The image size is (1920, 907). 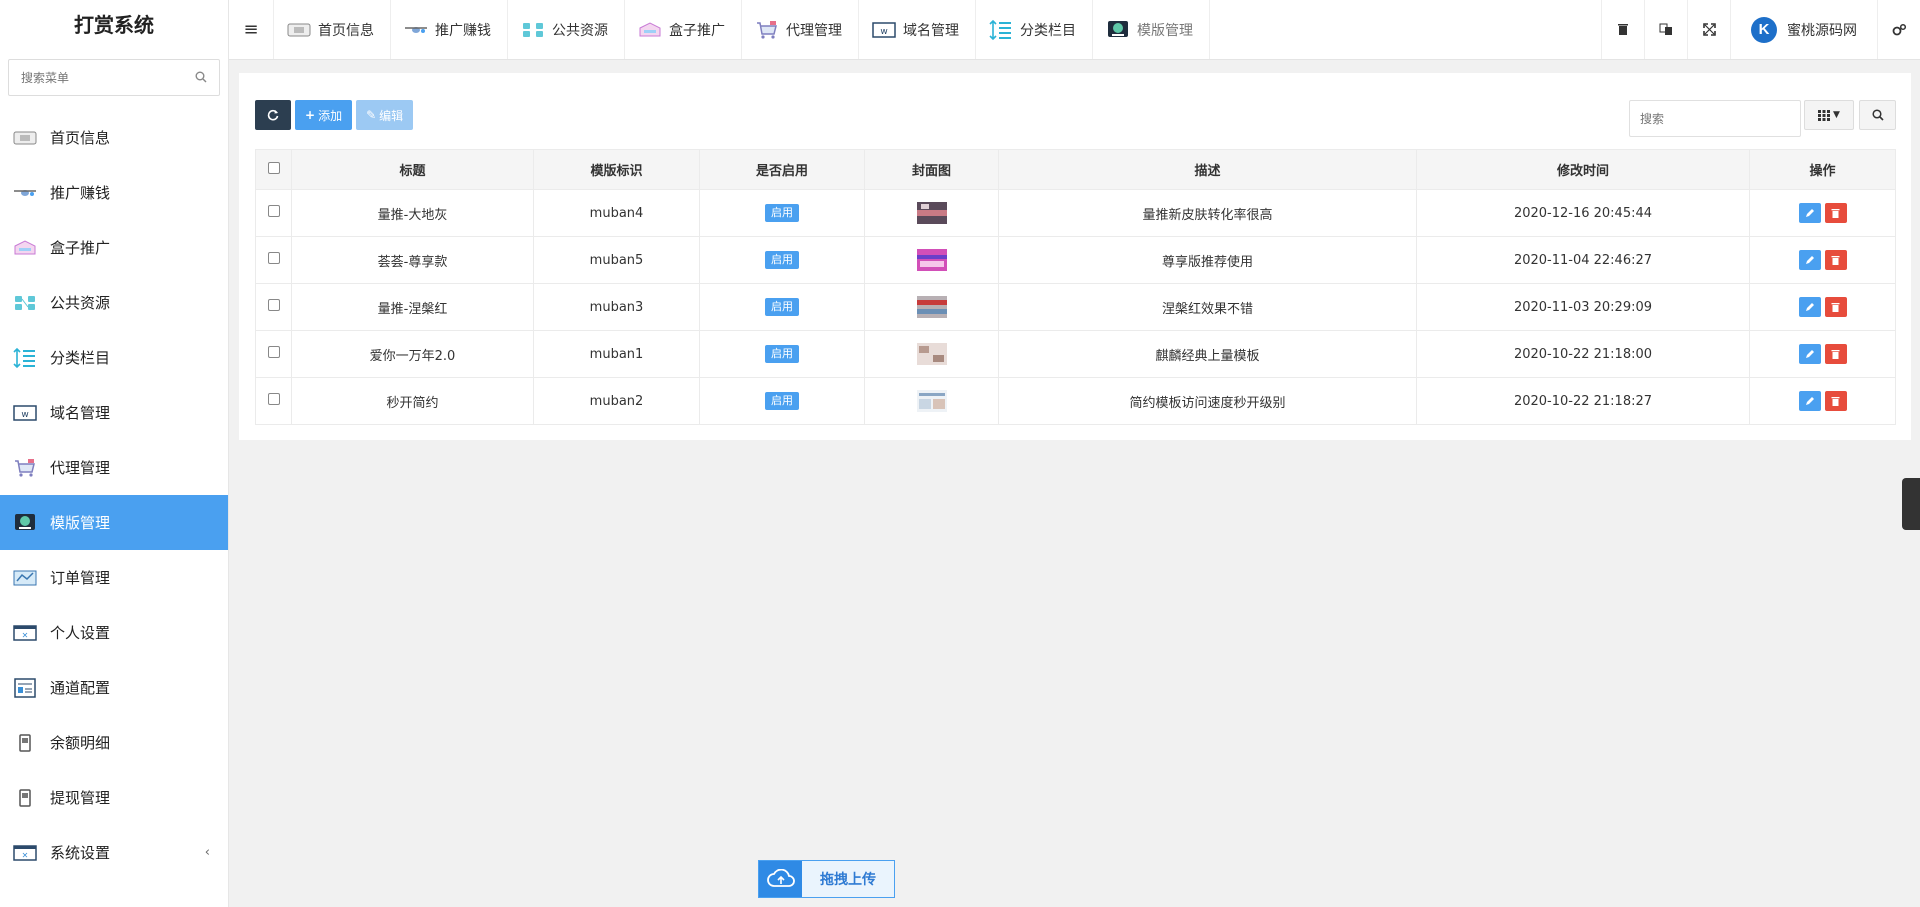 What do you see at coordinates (114, 632) in the screenshot?
I see `sidebar-item-profile: ✕ 个人设置` at bounding box center [114, 632].